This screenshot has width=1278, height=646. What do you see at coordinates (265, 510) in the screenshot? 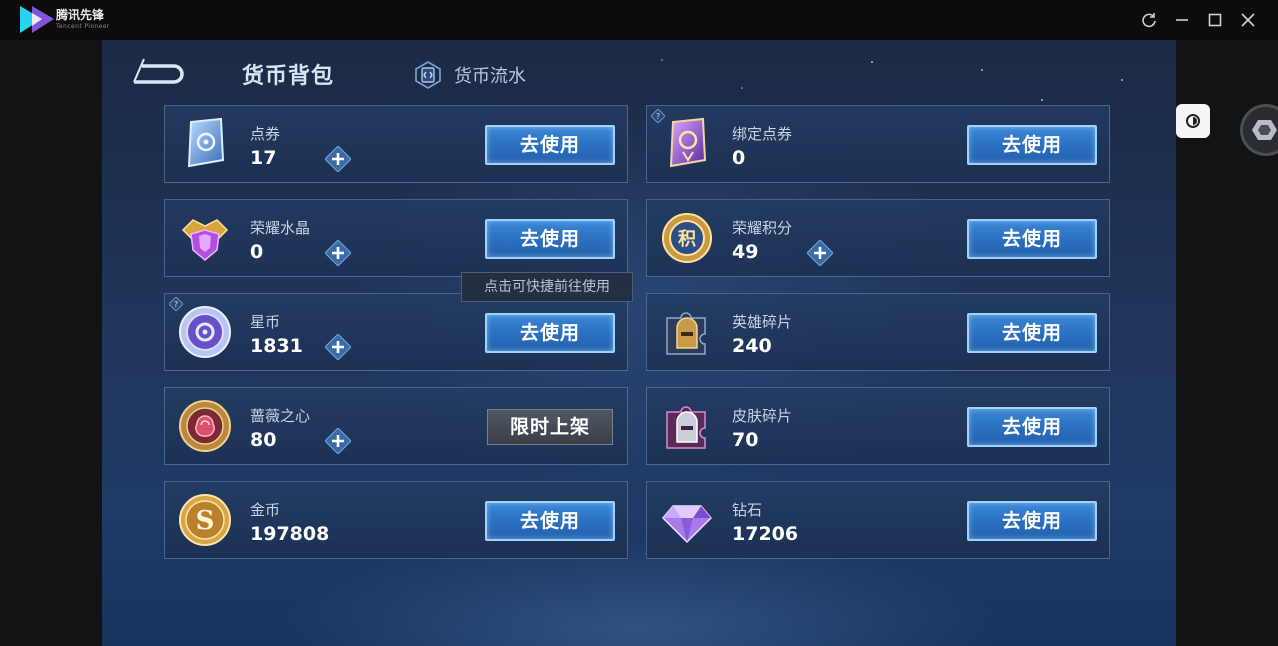
I see `currency-name: 金币` at bounding box center [265, 510].